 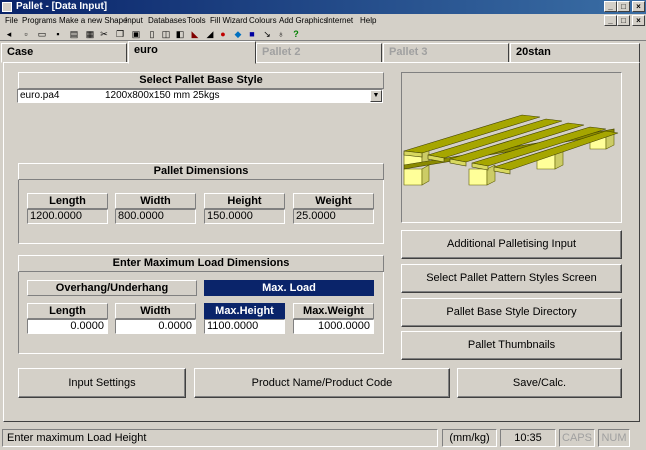 I want to click on fill-icon: ◣, so click(x=195, y=34).